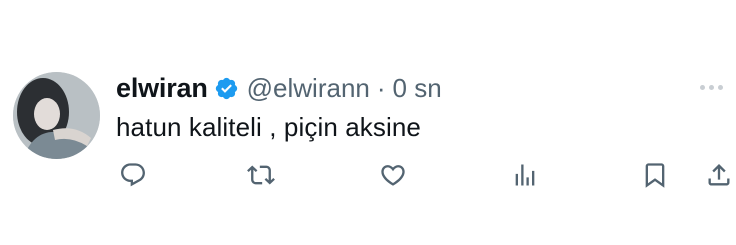 This screenshot has height=245, width=736. Describe the element at coordinates (162, 88) in the screenshot. I see `display-name: elwiran` at that location.